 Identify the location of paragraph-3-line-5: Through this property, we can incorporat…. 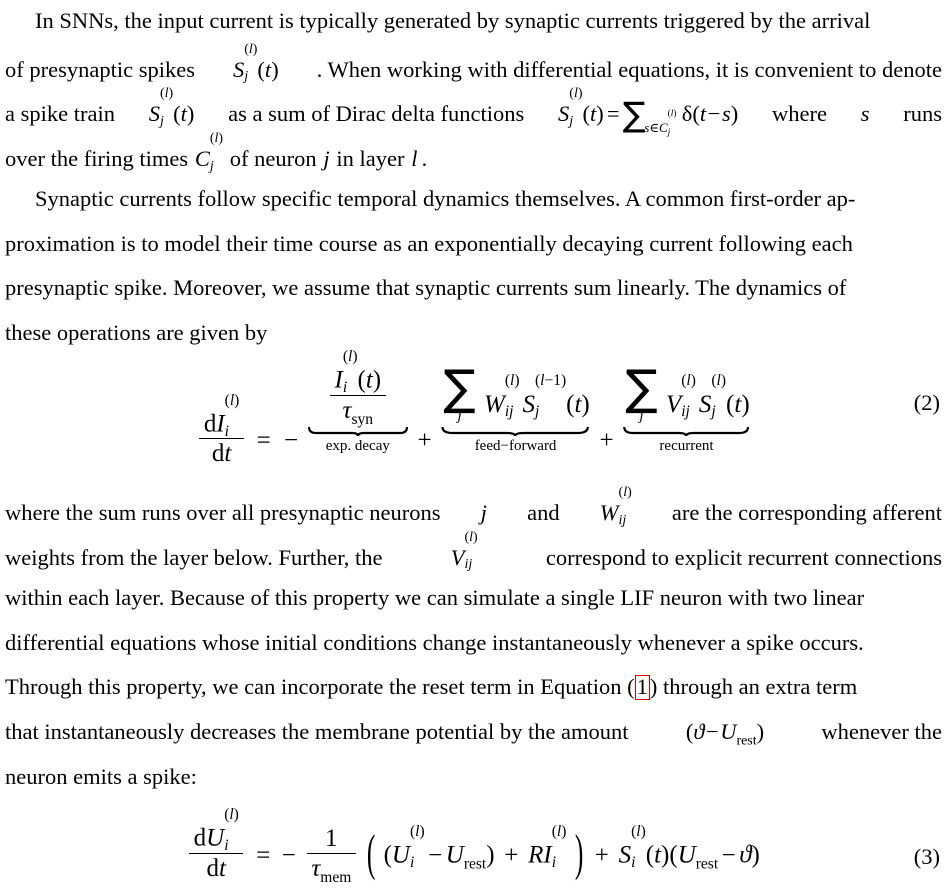
(473, 696).